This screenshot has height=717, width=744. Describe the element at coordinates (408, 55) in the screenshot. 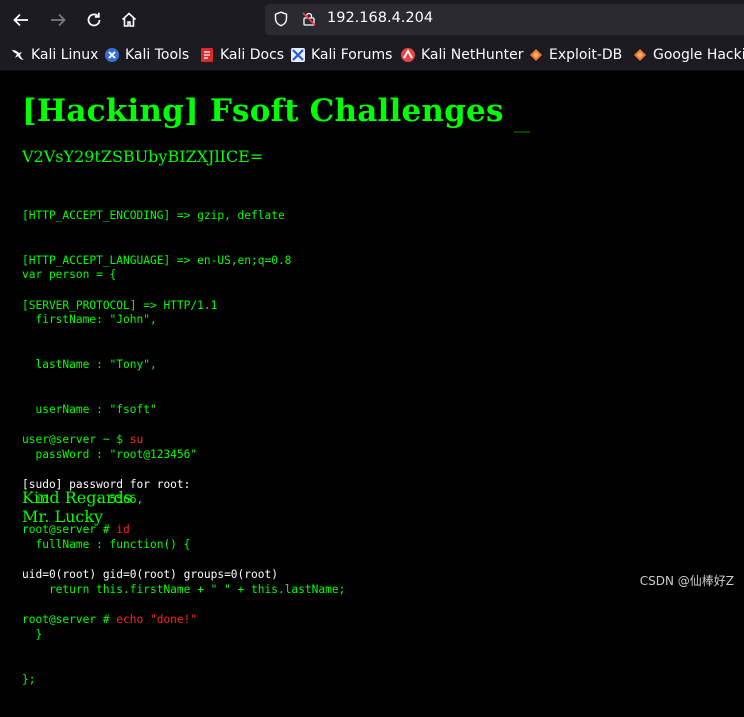

I see `kali-nethunter-icon` at that location.